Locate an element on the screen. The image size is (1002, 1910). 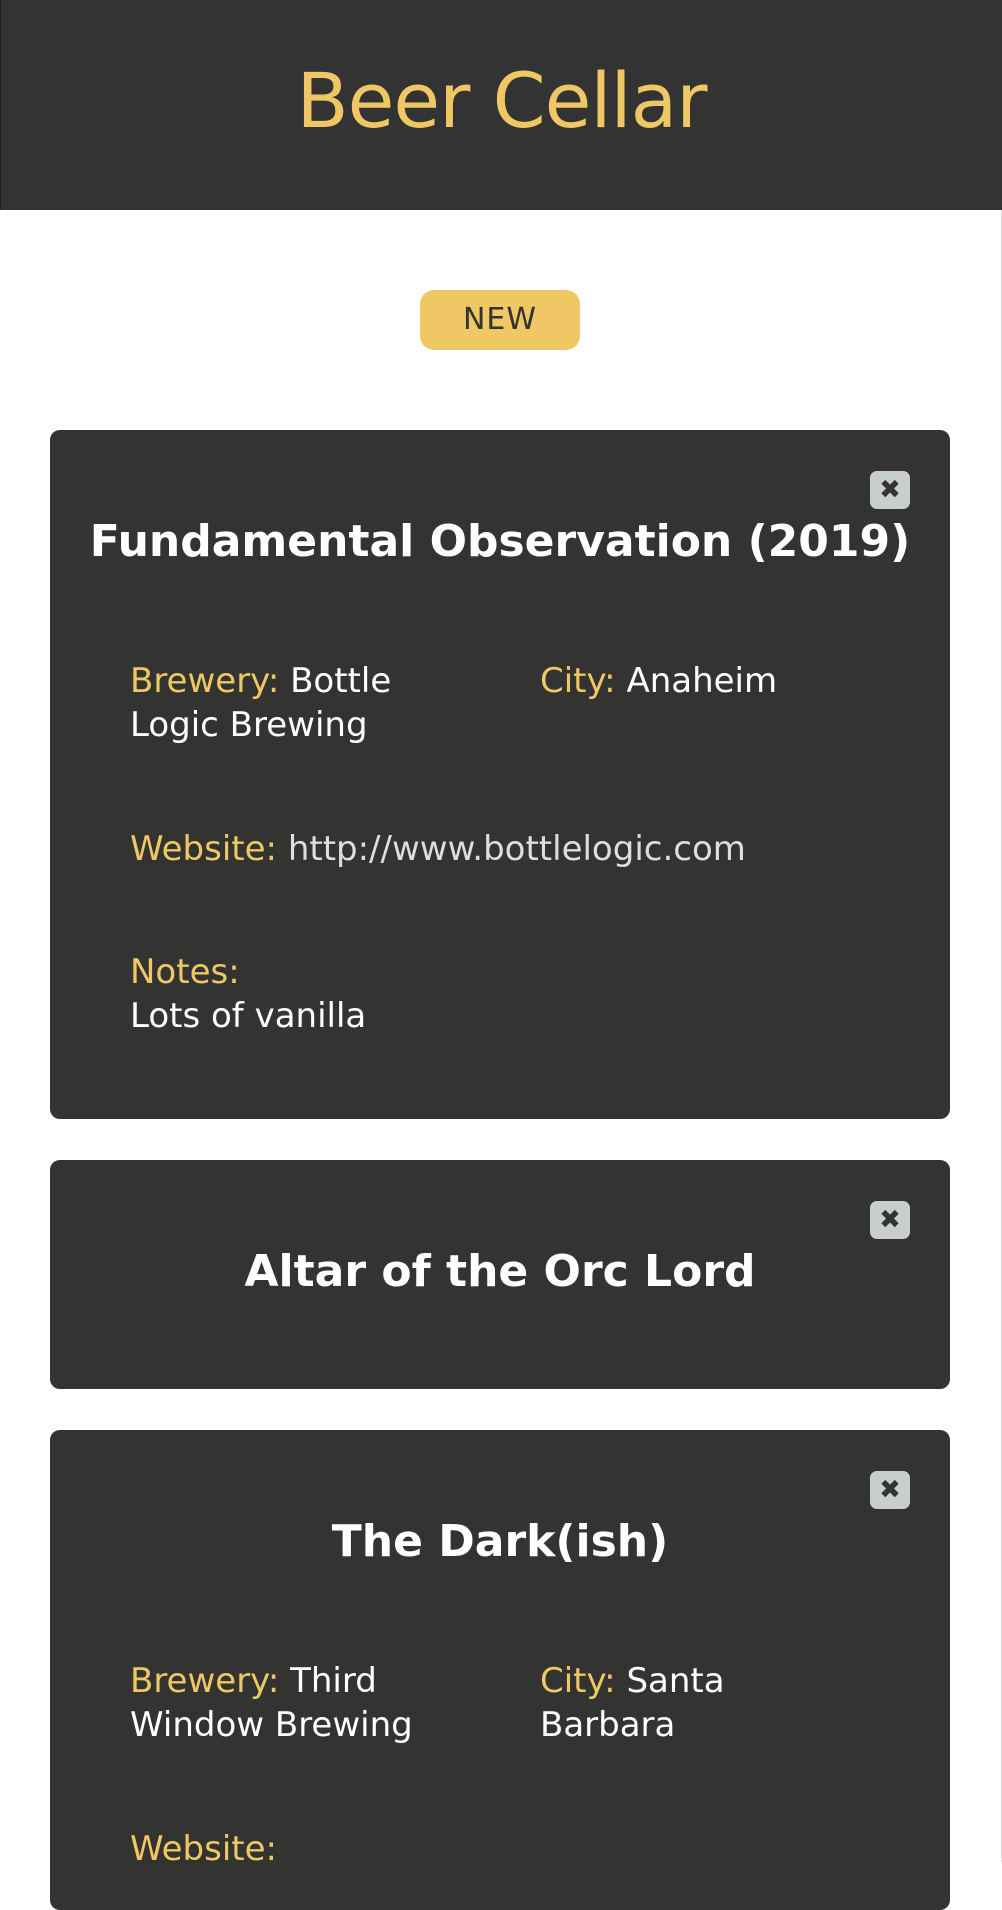
beer-card: ✖ Altar of the Orc Lord is located at coordinates (500, 1274).